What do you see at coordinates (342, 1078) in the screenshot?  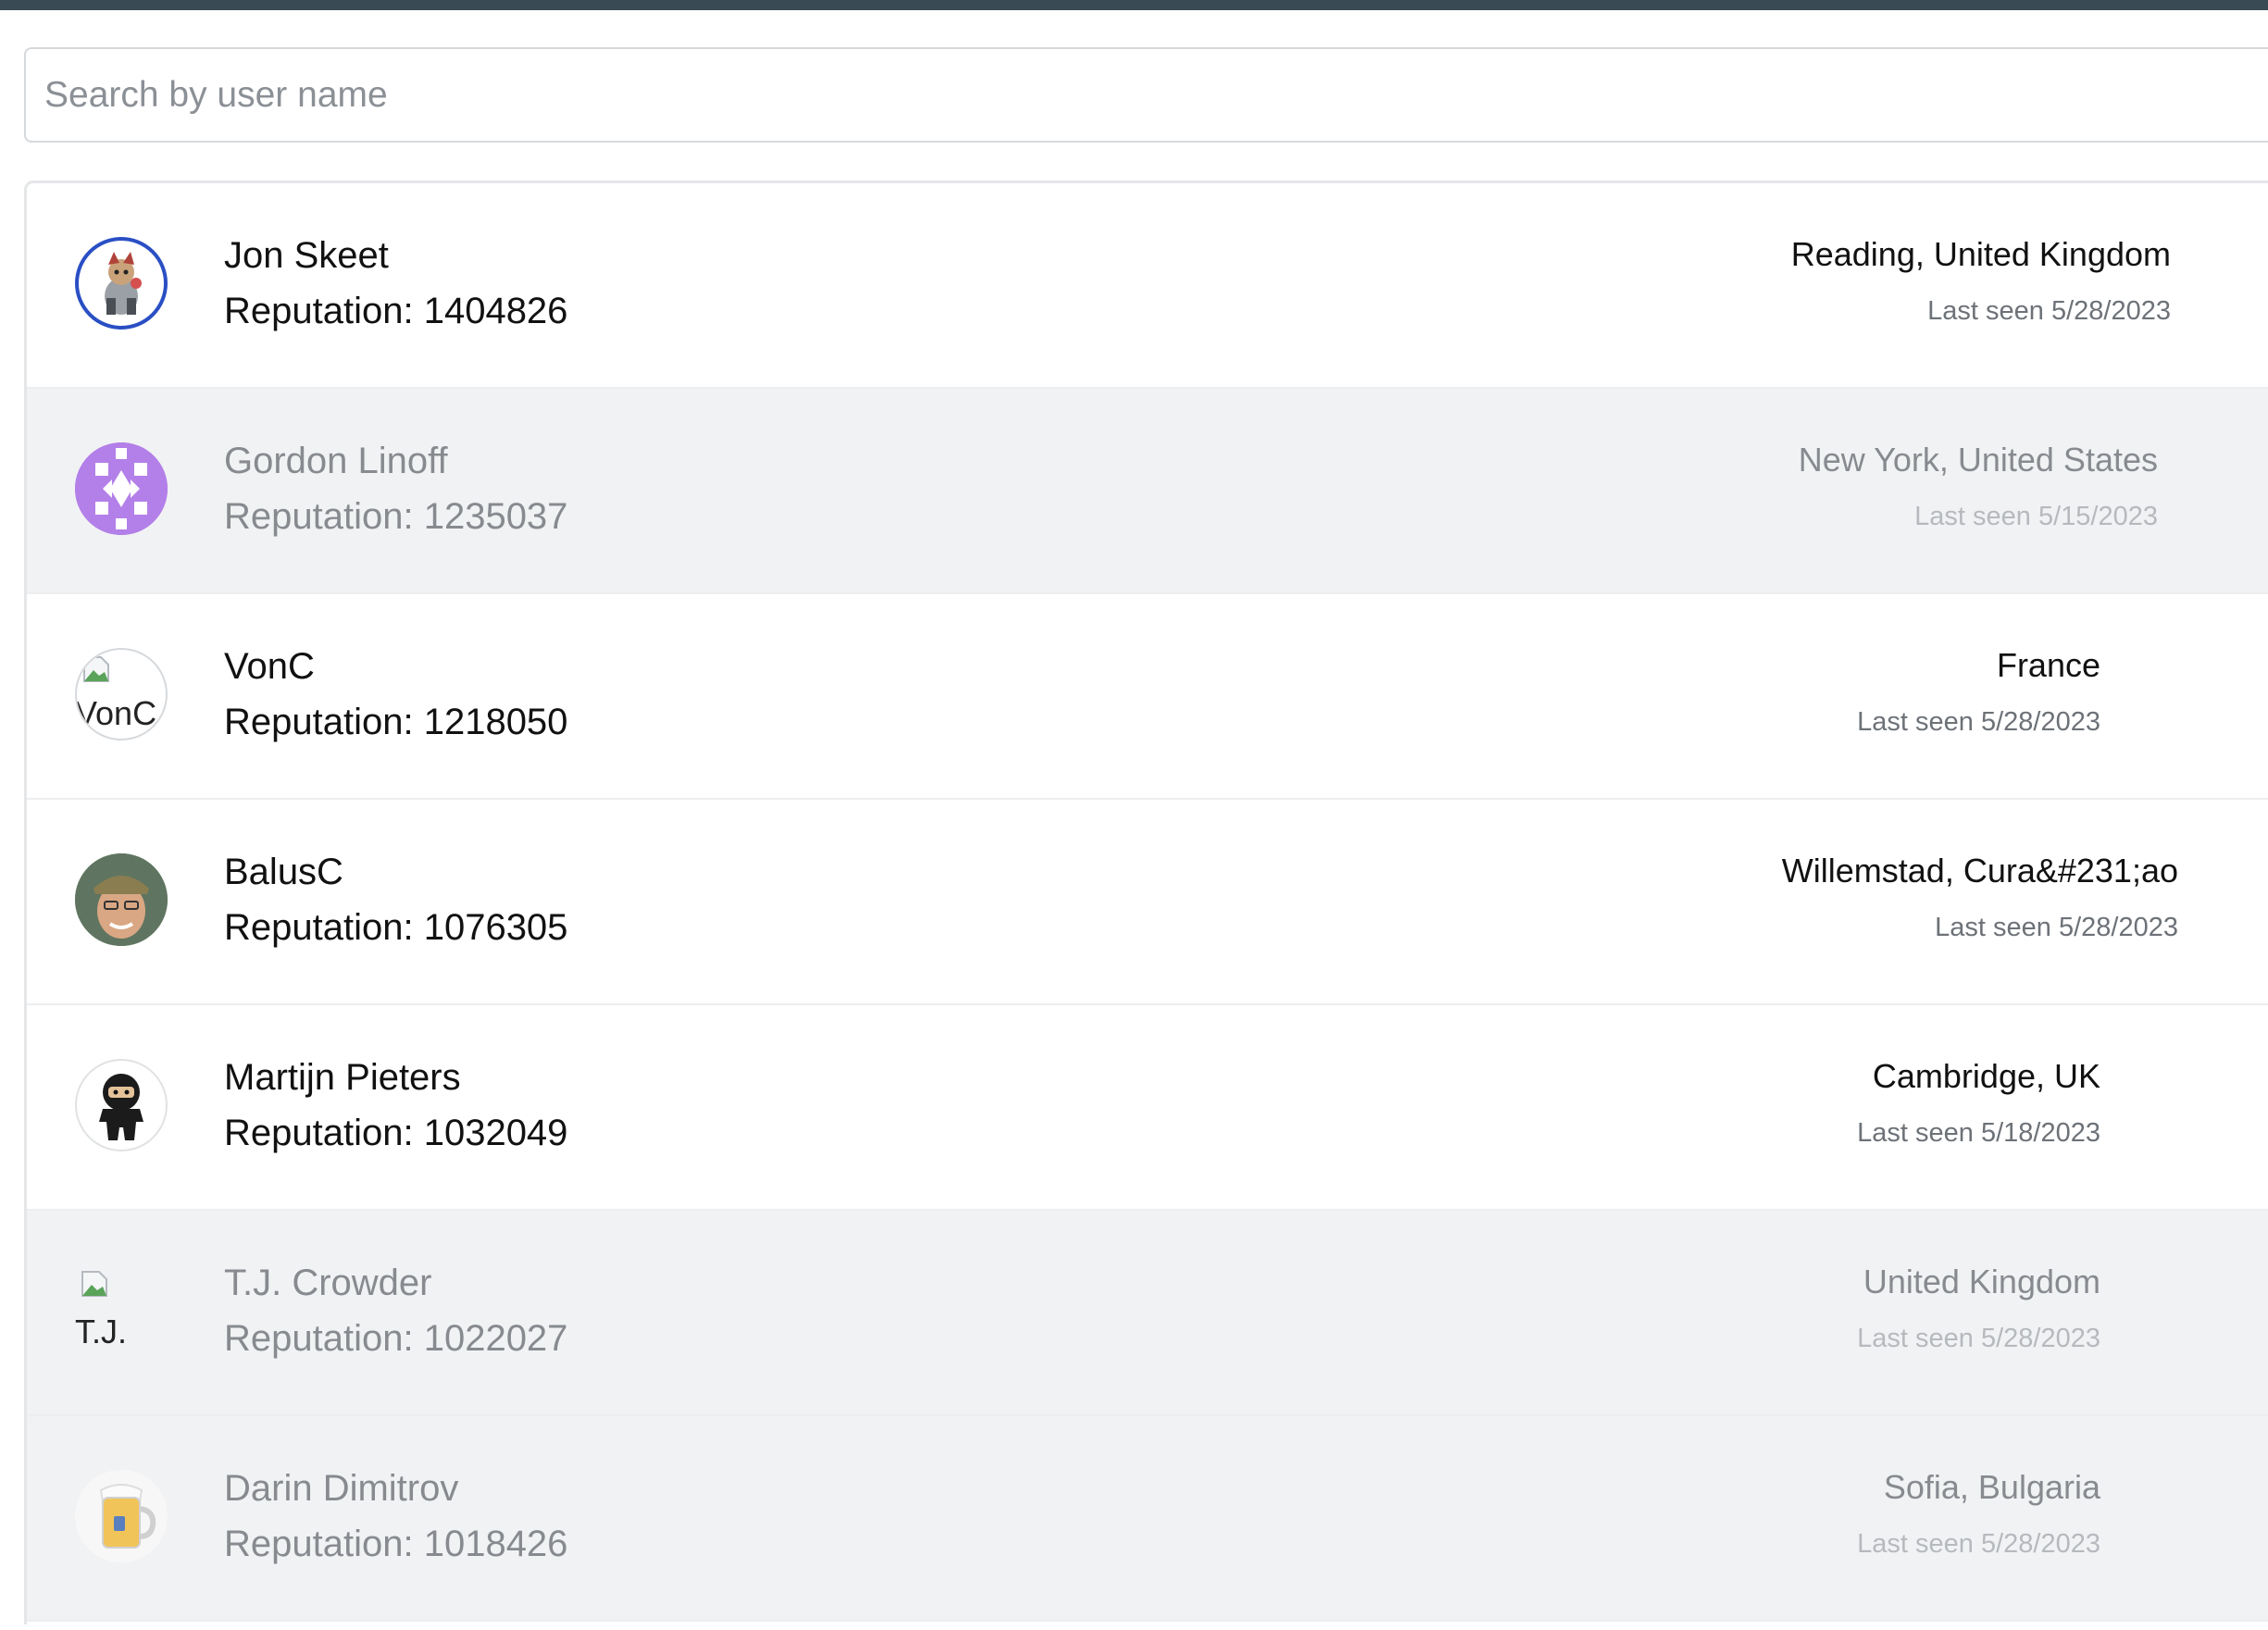 I see `user-name: Martijn Pieters` at bounding box center [342, 1078].